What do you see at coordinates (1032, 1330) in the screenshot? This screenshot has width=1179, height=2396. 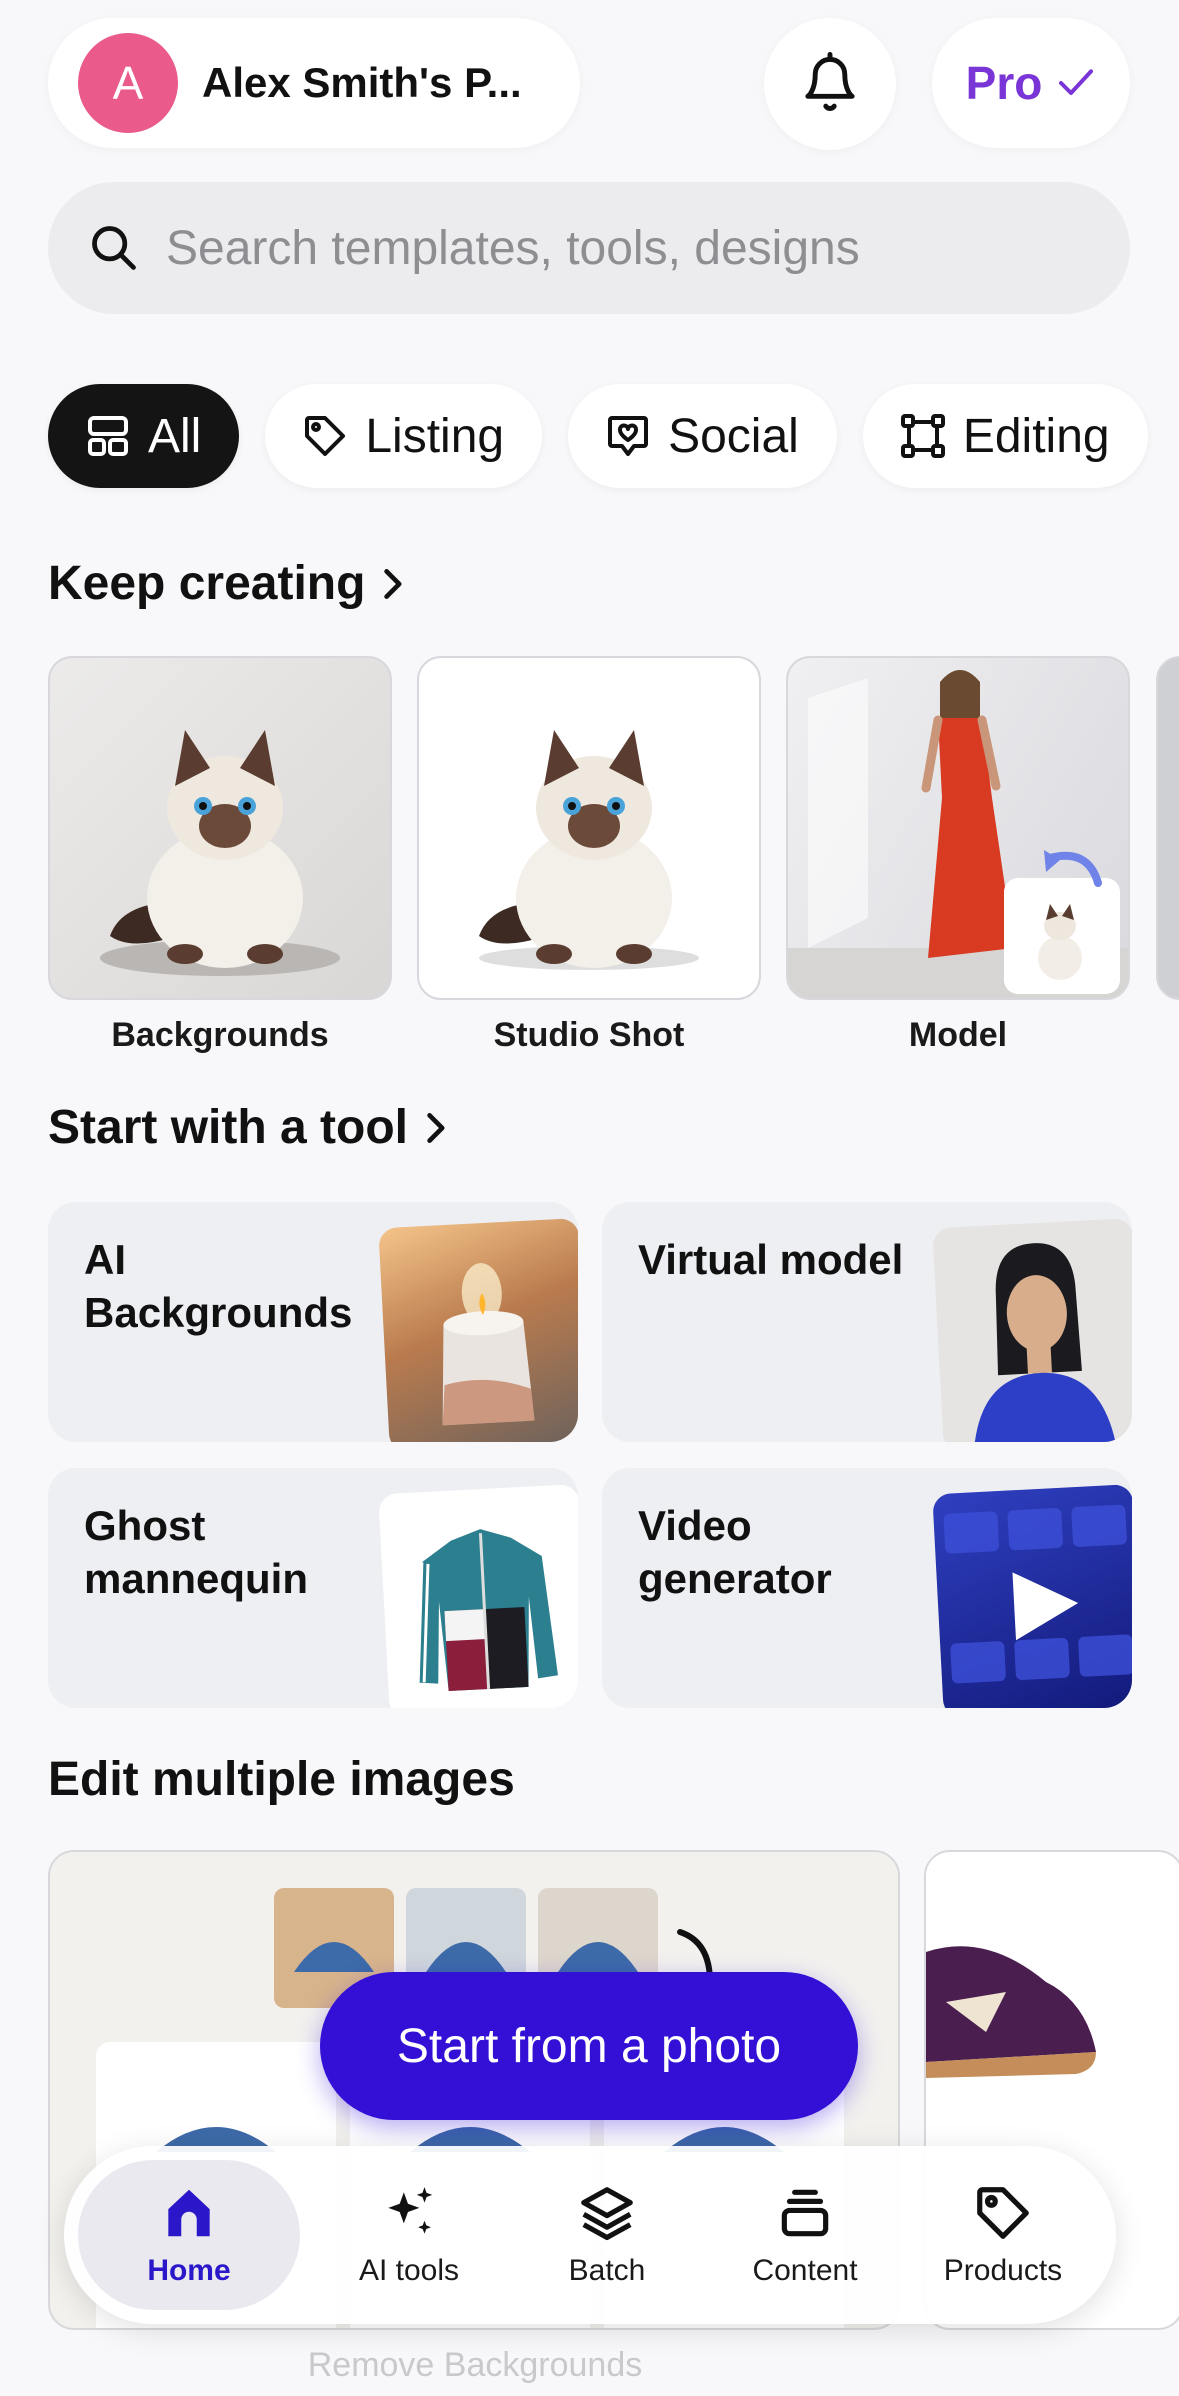 I see `virtual-model-image` at bounding box center [1032, 1330].